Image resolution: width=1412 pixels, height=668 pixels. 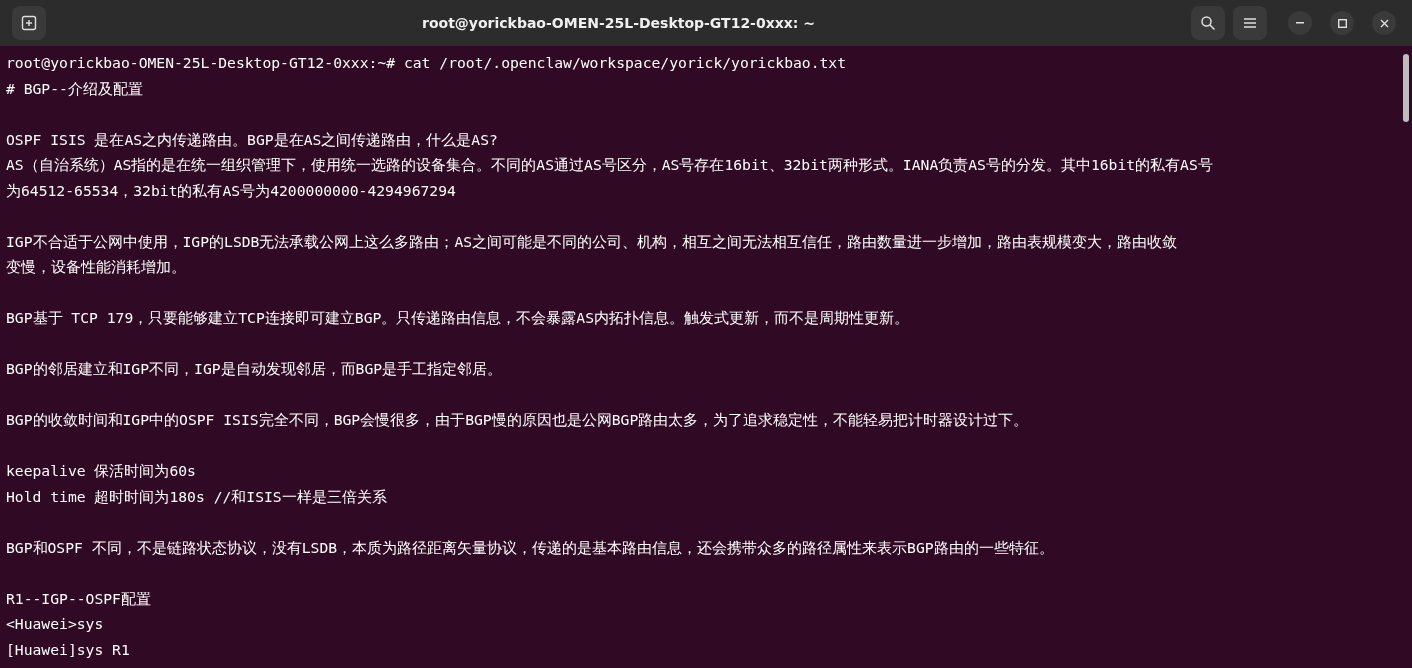 I want to click on terminal-line: keepalive 保活时间为60s, so click(x=101, y=471).